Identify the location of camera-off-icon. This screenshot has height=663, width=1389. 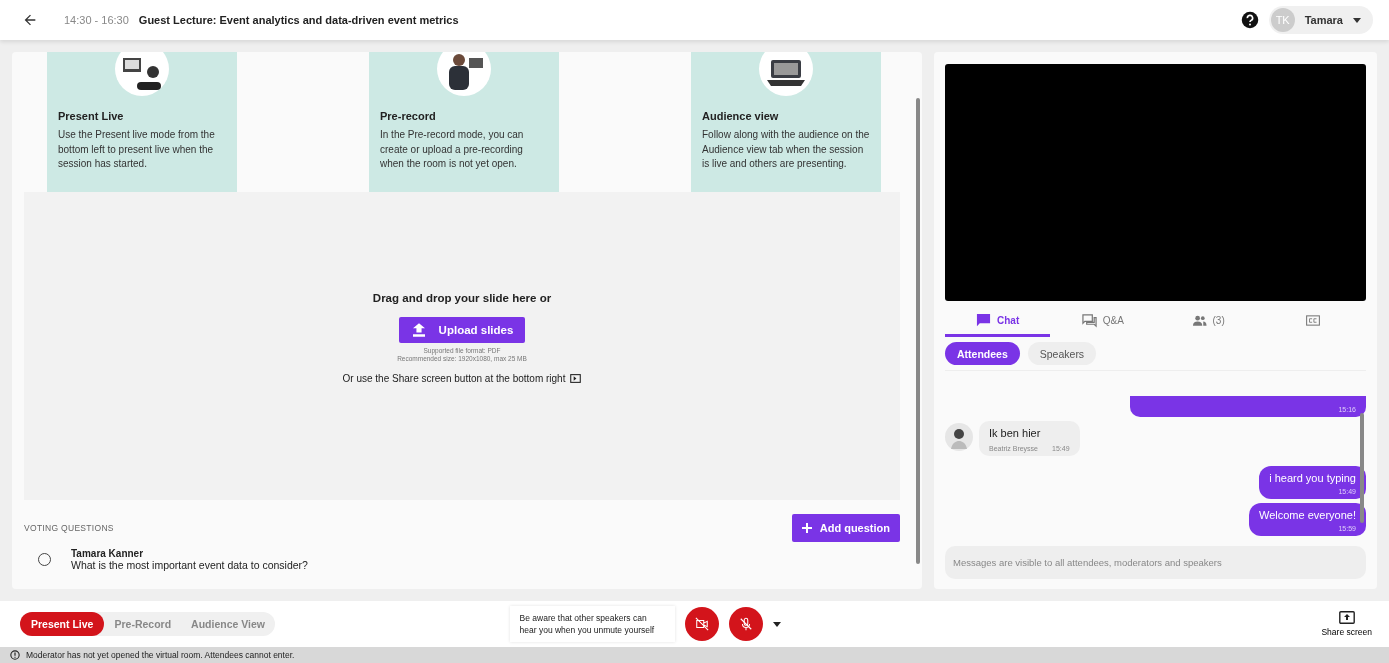
(701, 624).